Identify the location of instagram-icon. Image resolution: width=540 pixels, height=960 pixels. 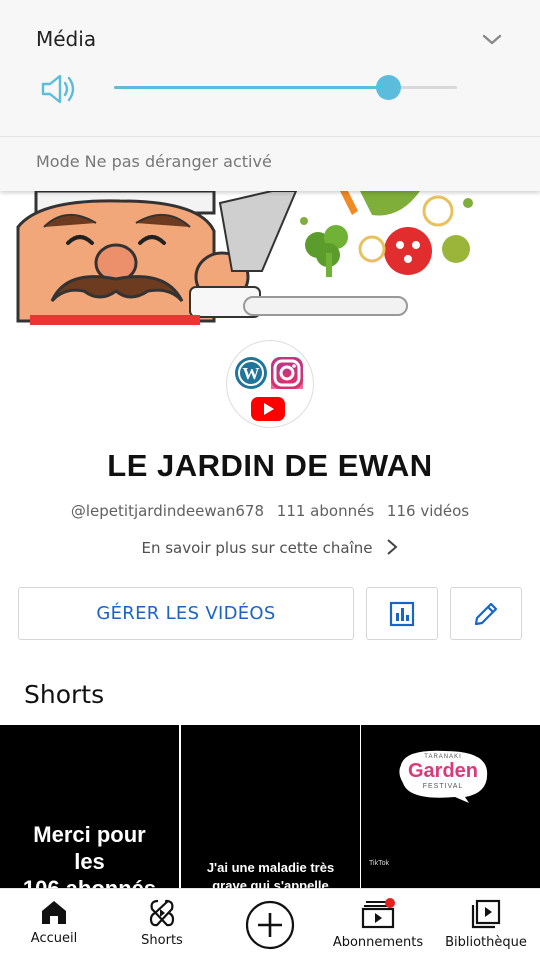
(287, 373).